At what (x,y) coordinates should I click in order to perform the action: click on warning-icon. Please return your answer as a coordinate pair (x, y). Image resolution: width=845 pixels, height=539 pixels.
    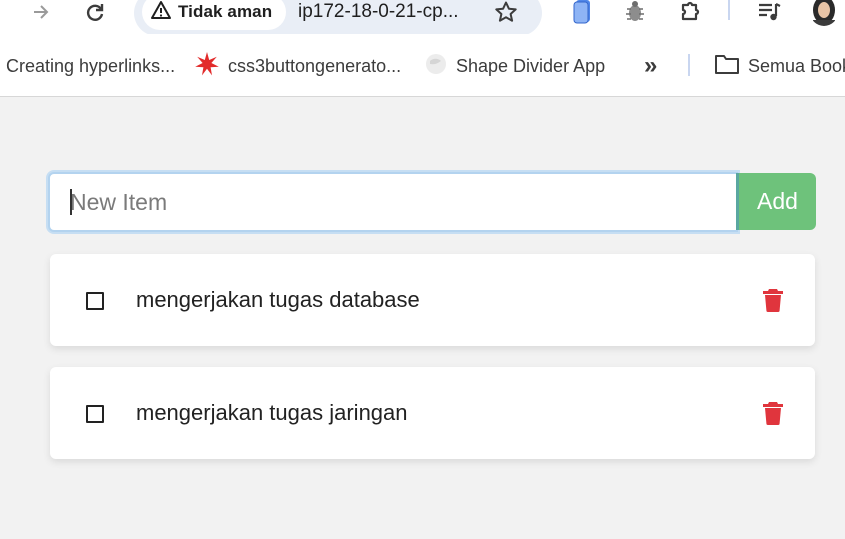
    Looking at the image, I should click on (161, 12).